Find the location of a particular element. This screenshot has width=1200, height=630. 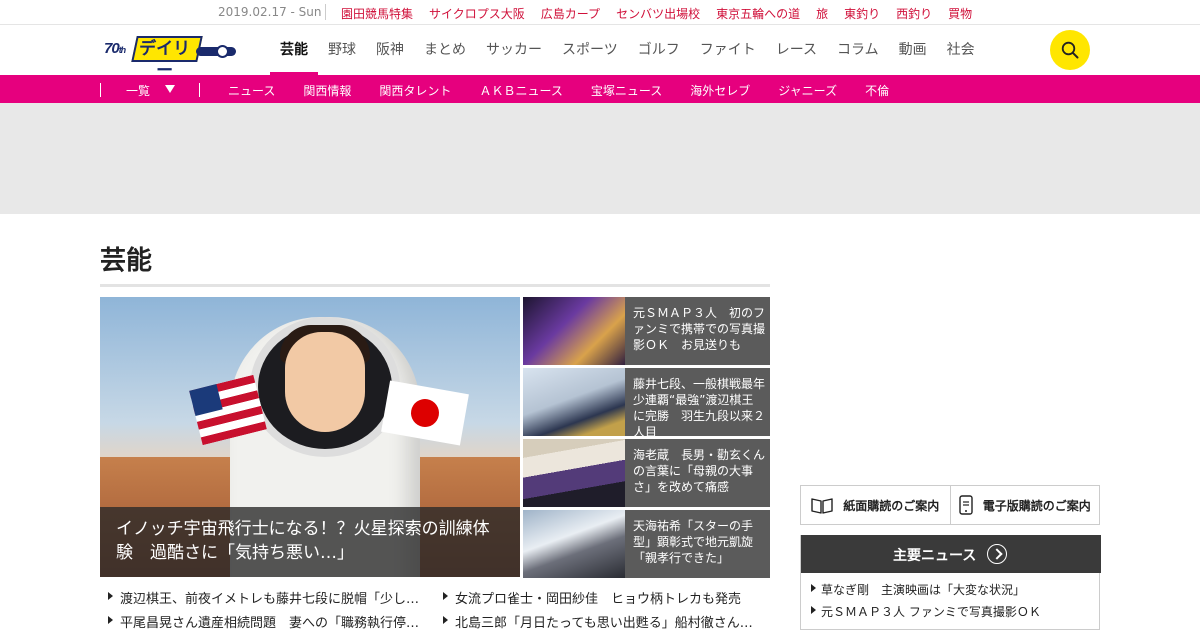

digital-subscription-button: 電子版購読のご案内 is located at coordinates (1024, 505).